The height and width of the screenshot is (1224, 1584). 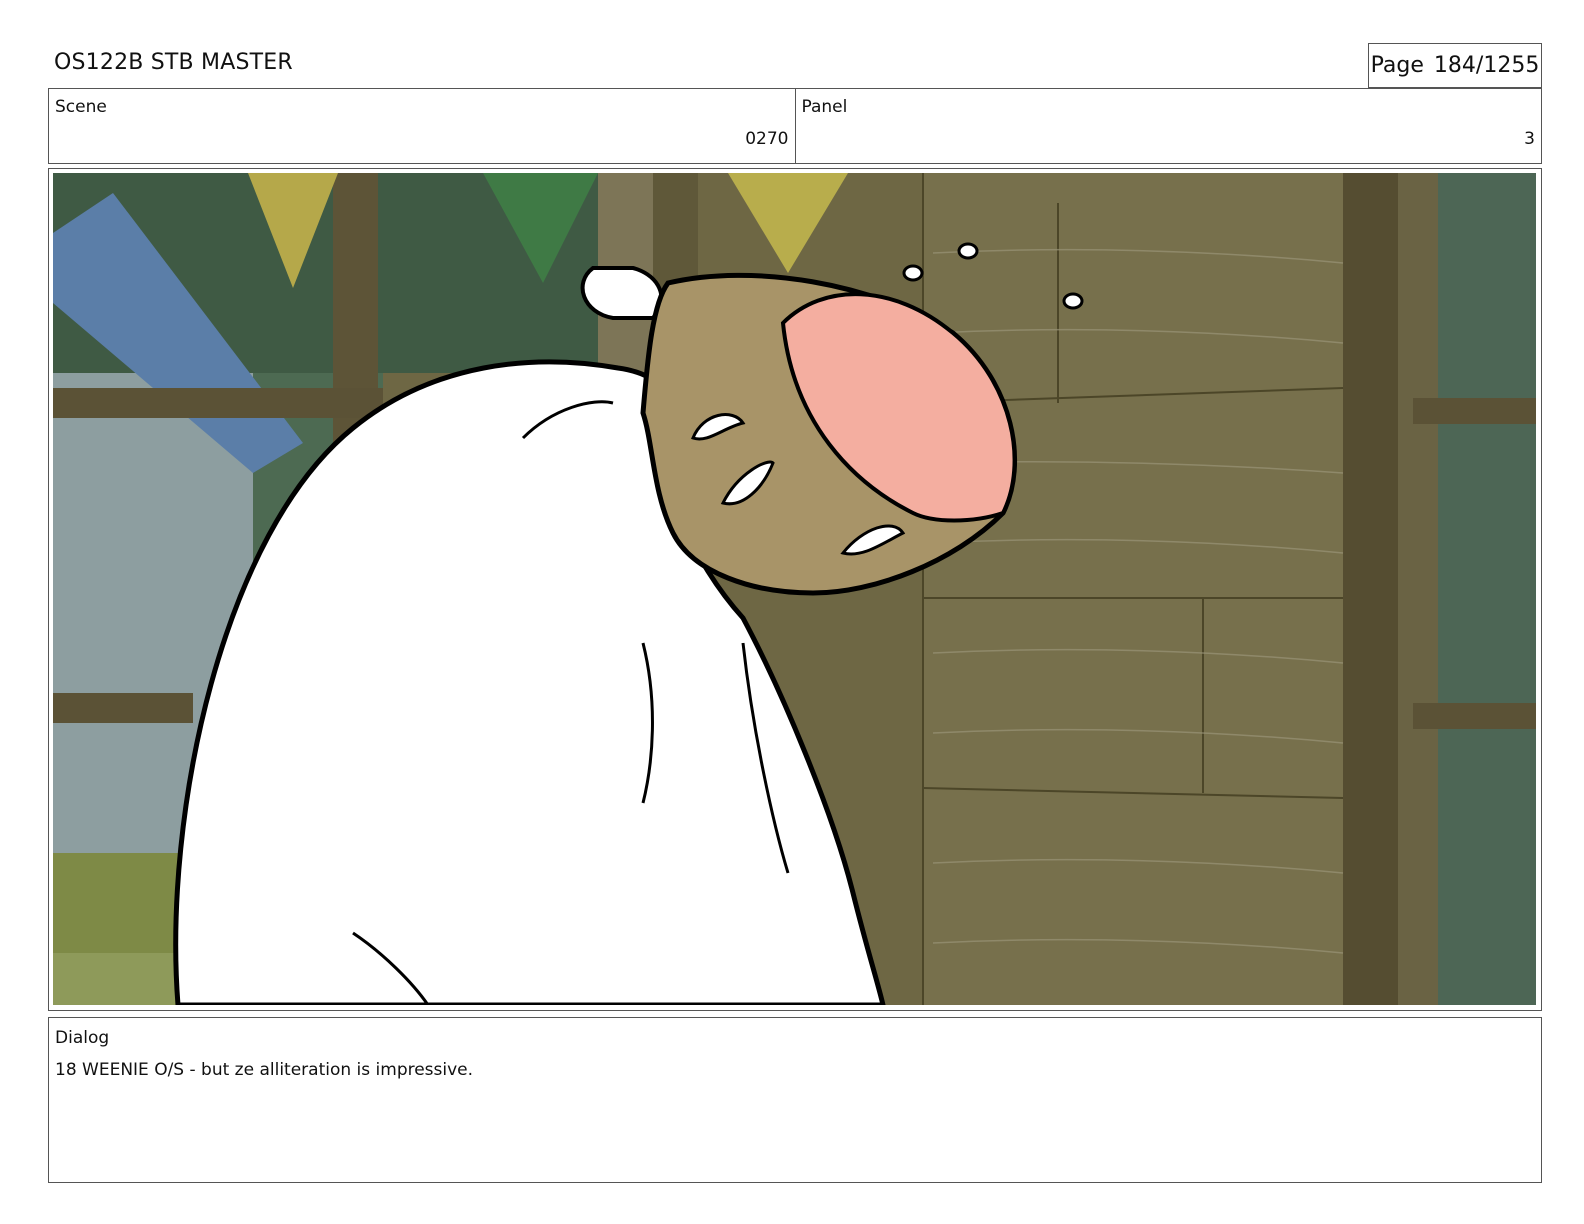 What do you see at coordinates (1397, 65) in the screenshot?
I see `page-label: Page` at bounding box center [1397, 65].